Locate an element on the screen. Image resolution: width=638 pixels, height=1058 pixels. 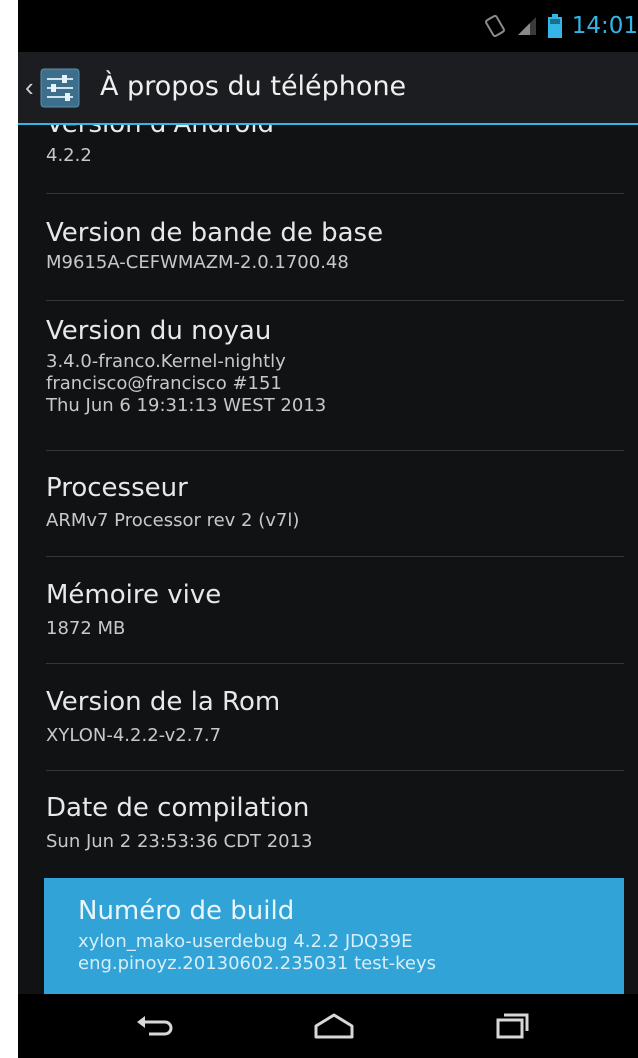
item-value: Sun Jun 2 23:53:36 CDT 2013 is located at coordinates (179, 841).